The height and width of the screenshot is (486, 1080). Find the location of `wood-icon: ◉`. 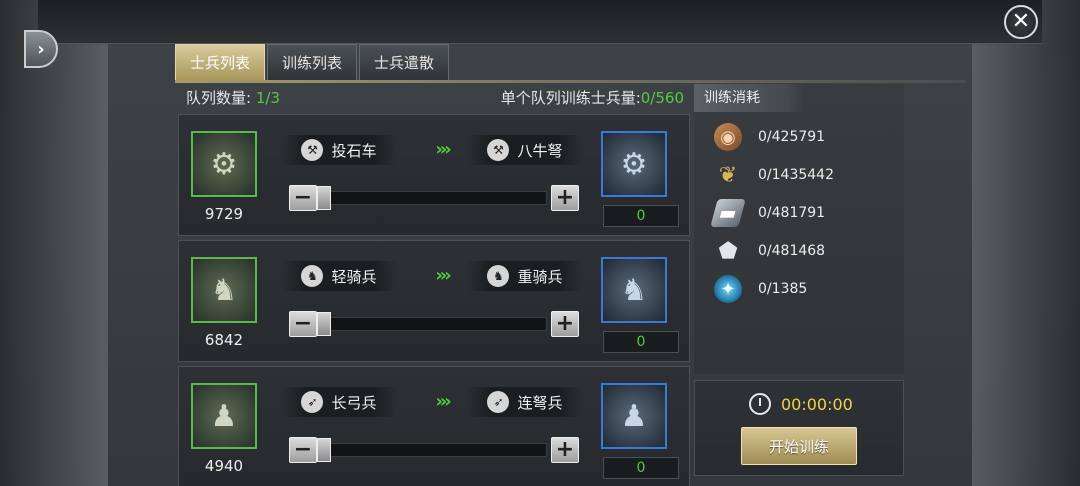

wood-icon: ◉ is located at coordinates (728, 137).